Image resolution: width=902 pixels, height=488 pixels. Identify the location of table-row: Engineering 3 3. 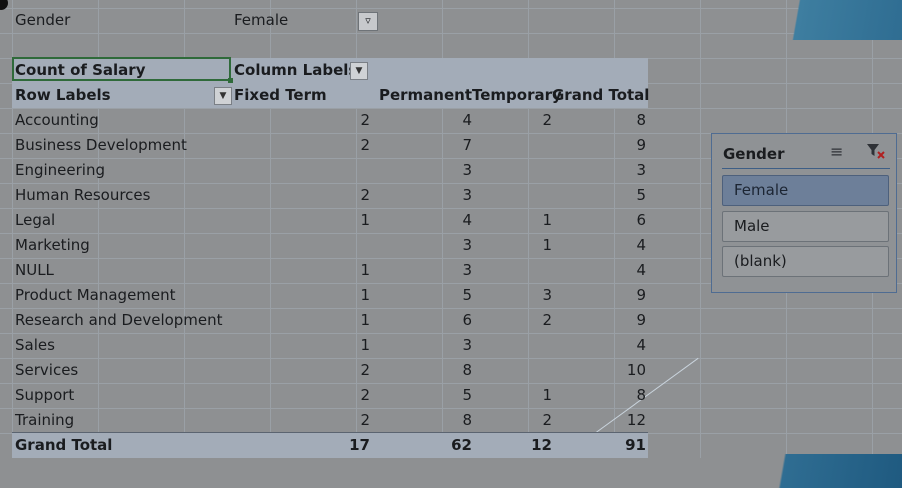
(330, 170).